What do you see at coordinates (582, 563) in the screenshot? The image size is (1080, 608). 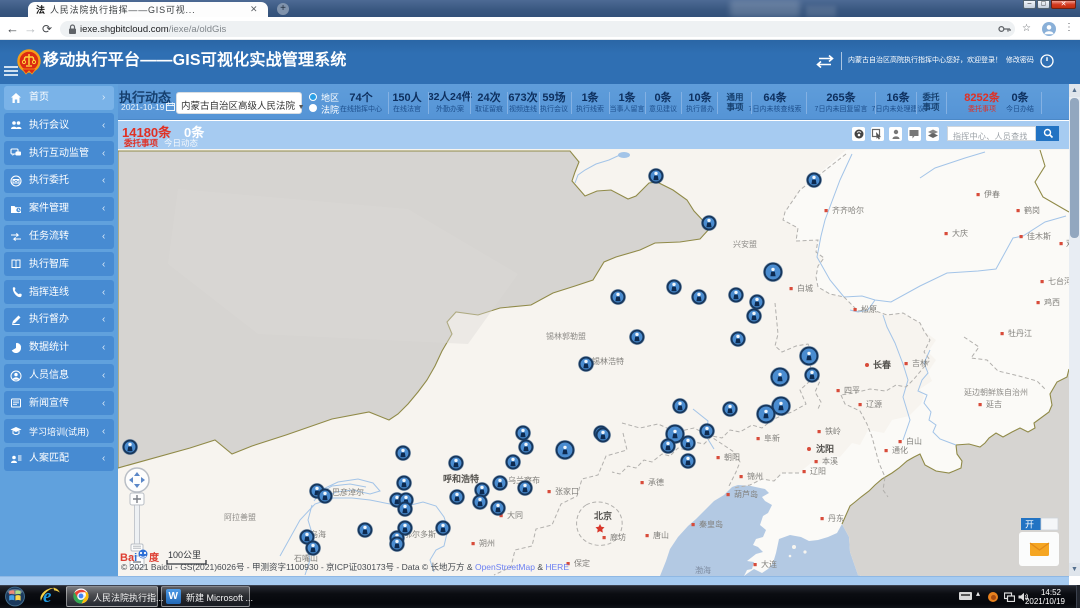 I see `svg-text: 保定` at bounding box center [582, 563].